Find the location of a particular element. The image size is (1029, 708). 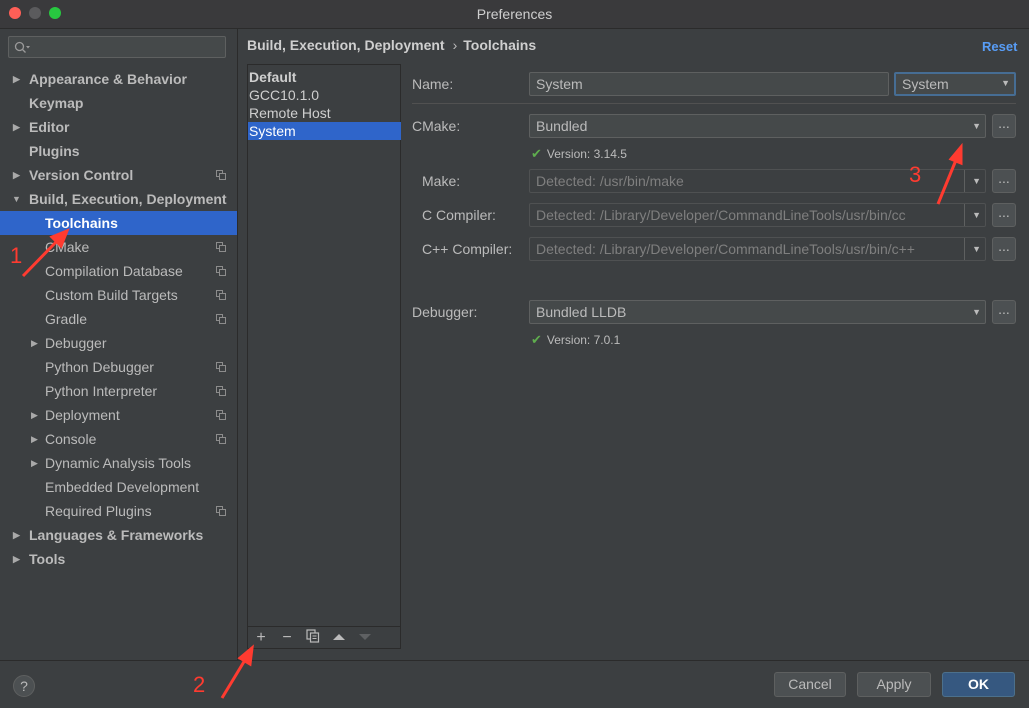

collapse-arrow-icon: ▼ is located at coordinates (16, 199).